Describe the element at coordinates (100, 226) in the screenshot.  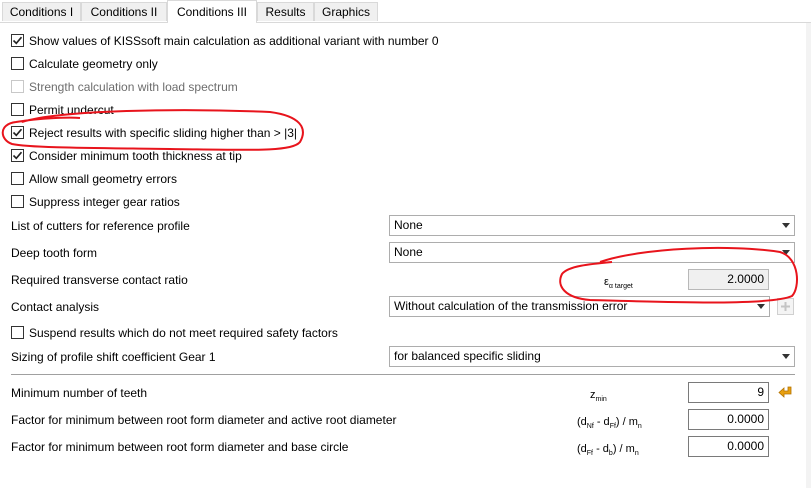
I see `cutters-label: List of cutters for reference profile` at that location.